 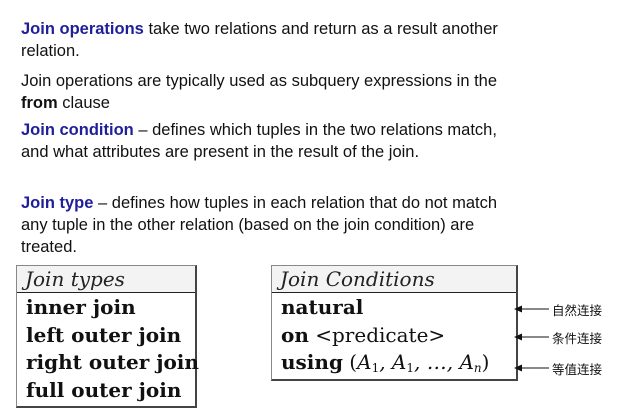 What do you see at coordinates (577, 369) in the screenshot?
I see `annotation-label: 等值连接` at bounding box center [577, 369].